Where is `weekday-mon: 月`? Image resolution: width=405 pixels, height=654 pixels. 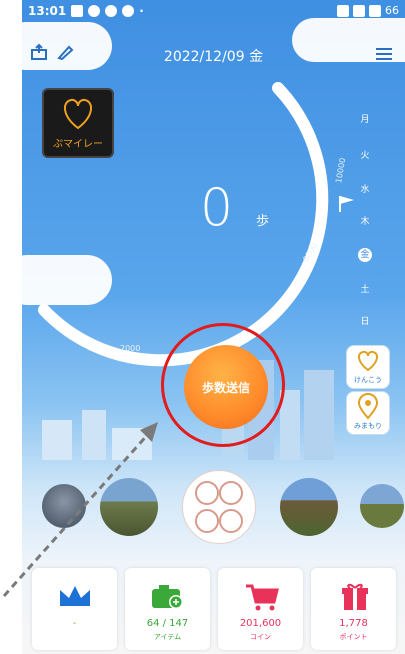 weekday-mon: 月 is located at coordinates (365, 118).